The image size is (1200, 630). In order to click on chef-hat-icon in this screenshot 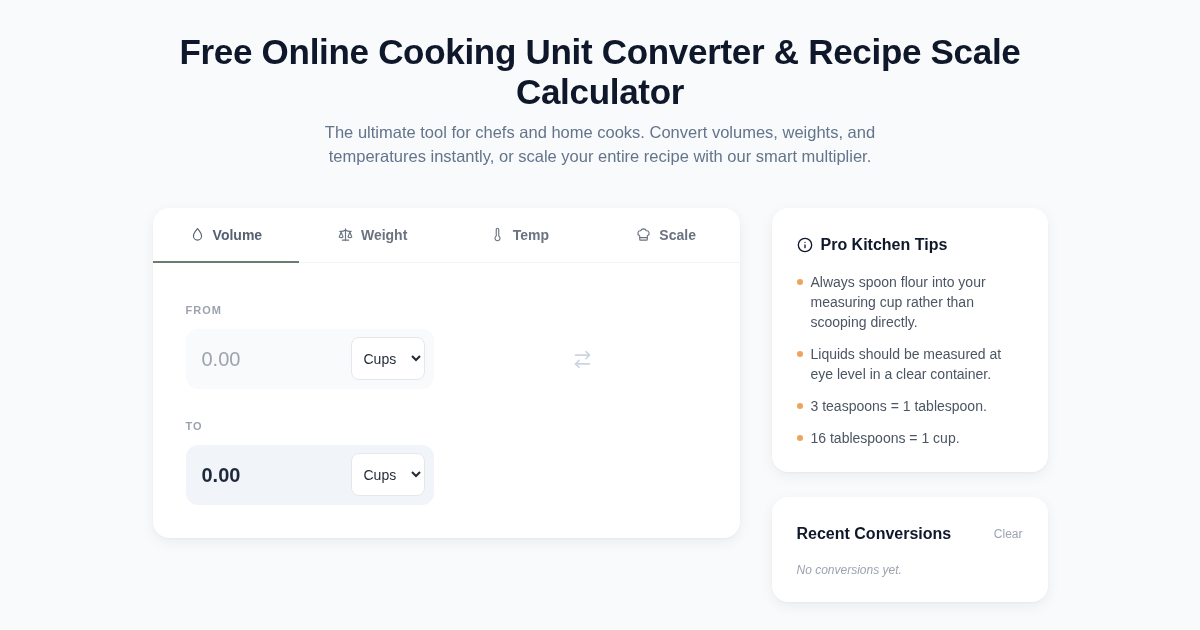, I will do `click(644, 234)`.